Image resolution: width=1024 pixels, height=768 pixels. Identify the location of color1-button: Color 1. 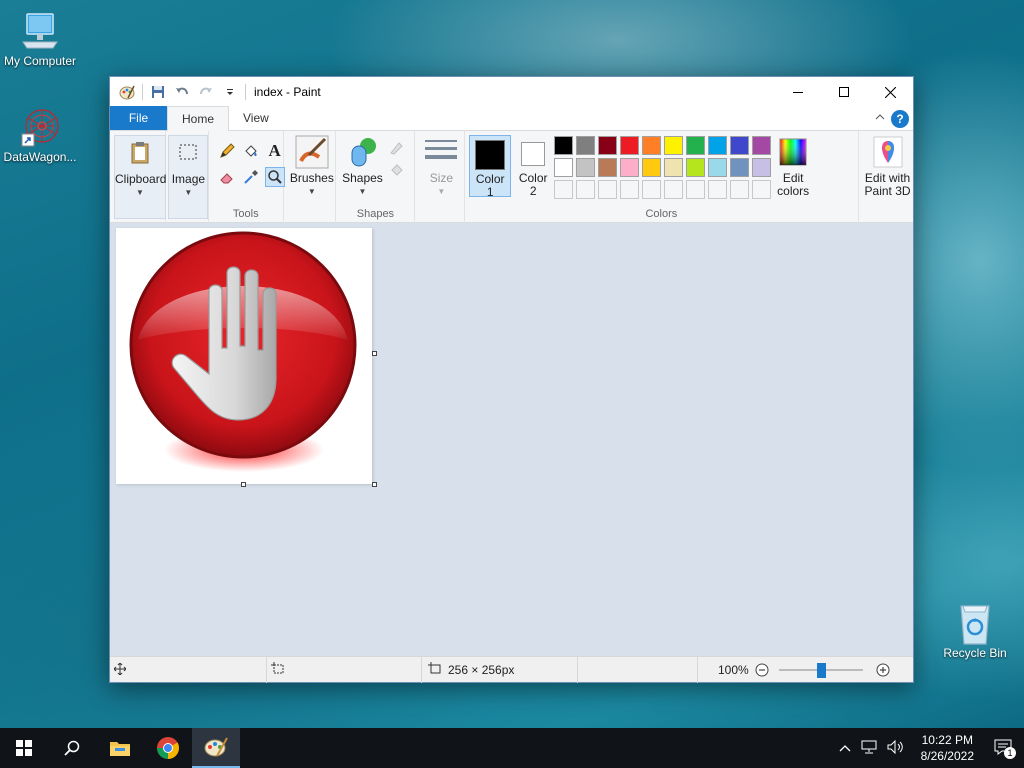
(490, 167).